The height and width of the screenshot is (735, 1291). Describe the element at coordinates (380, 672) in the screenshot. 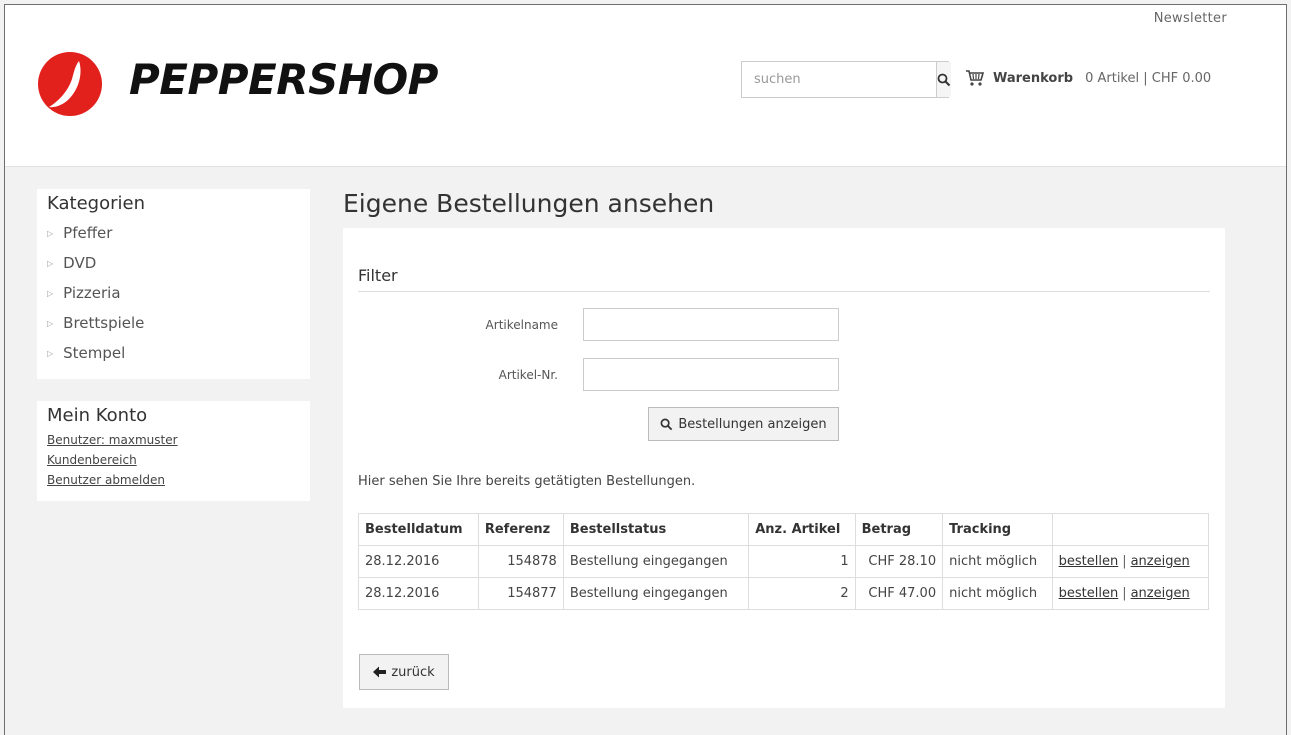

I see `arrow-left-icon` at that location.